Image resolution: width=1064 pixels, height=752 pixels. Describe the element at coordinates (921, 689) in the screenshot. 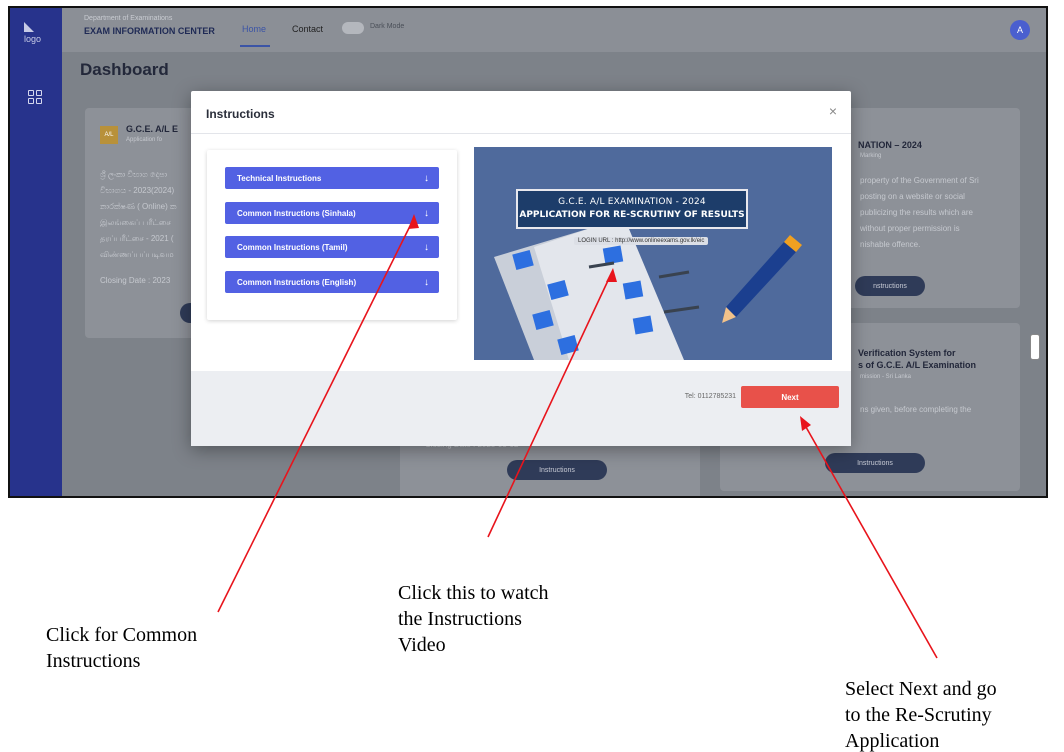

I see `caption-line: Select Next and go` at that location.